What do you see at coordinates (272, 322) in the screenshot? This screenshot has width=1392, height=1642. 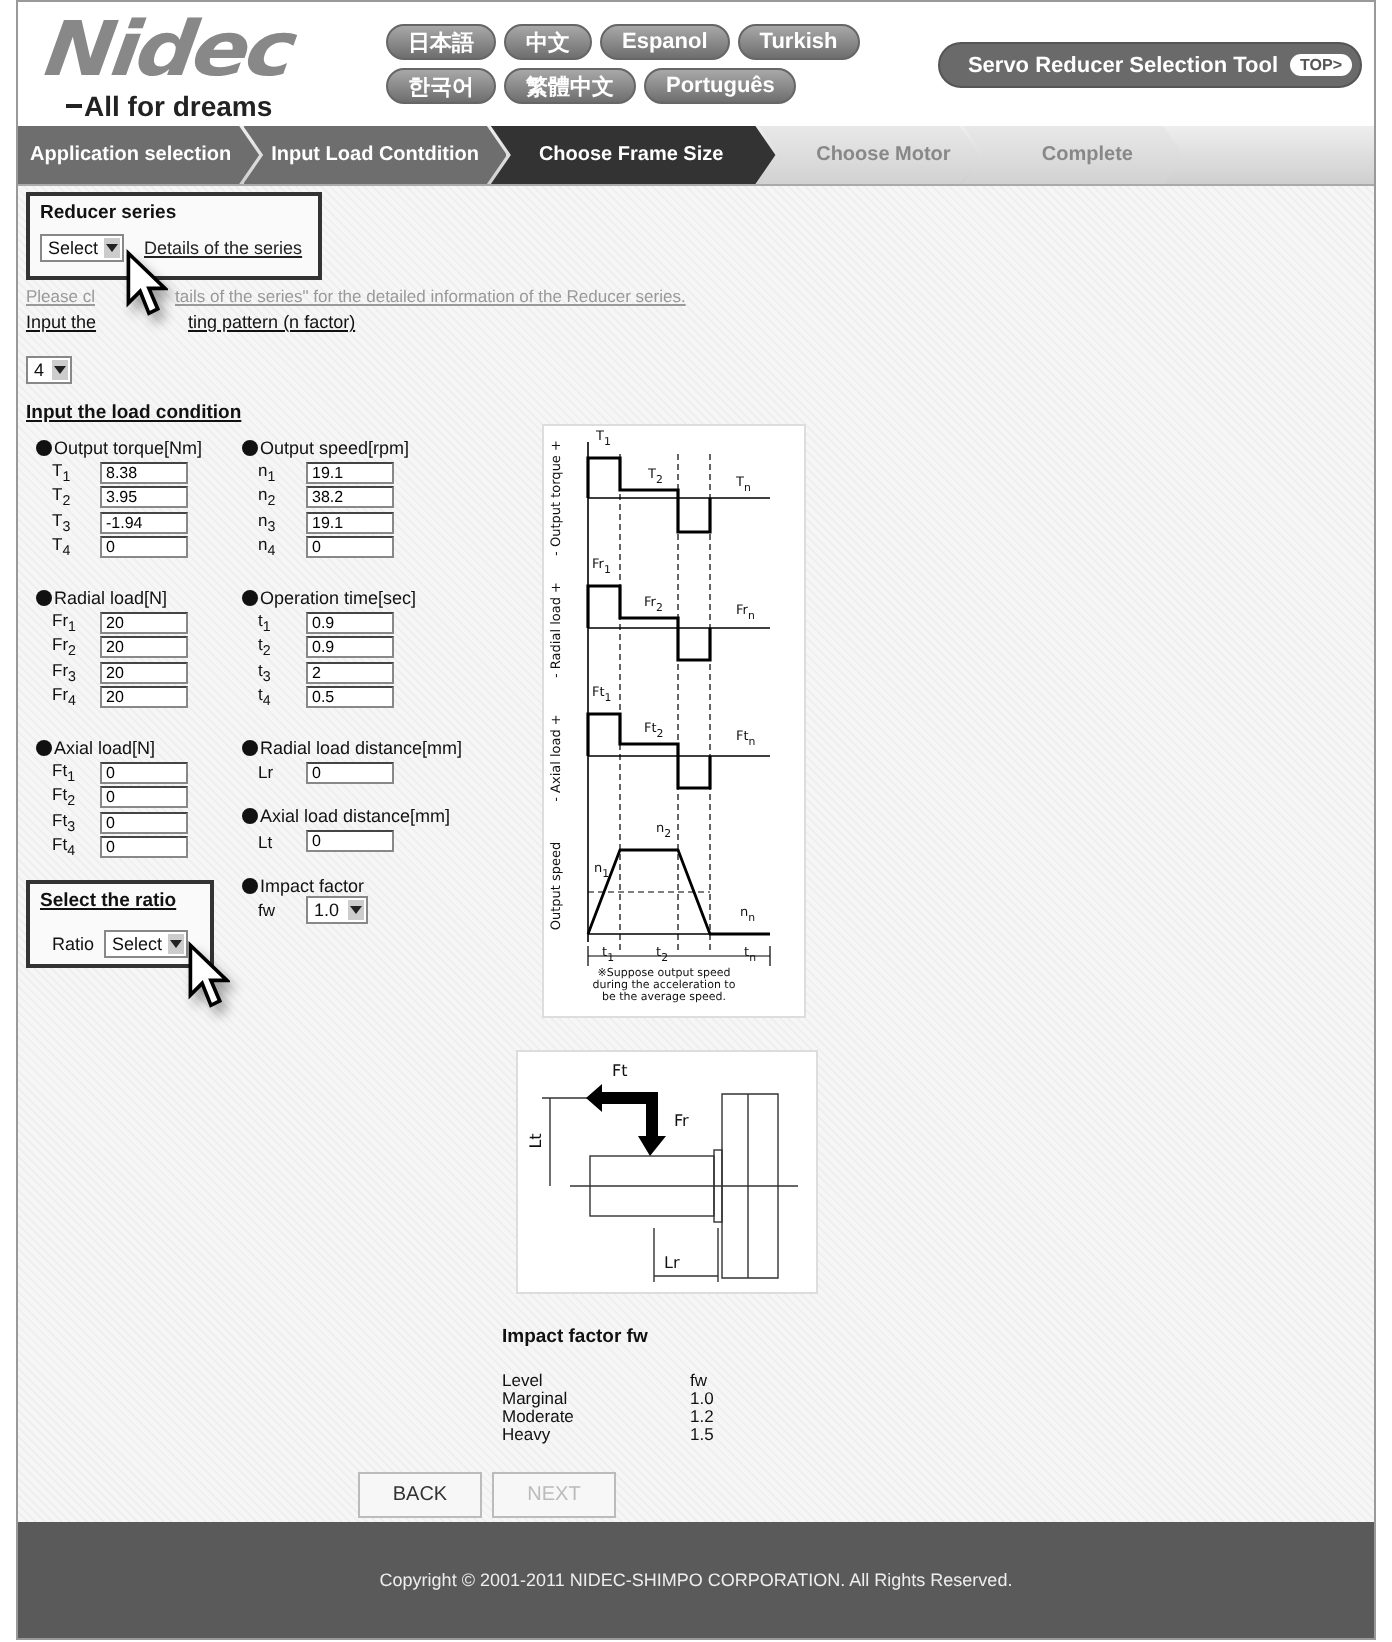 I see `pattern-label: ting pattern (n factor)` at bounding box center [272, 322].